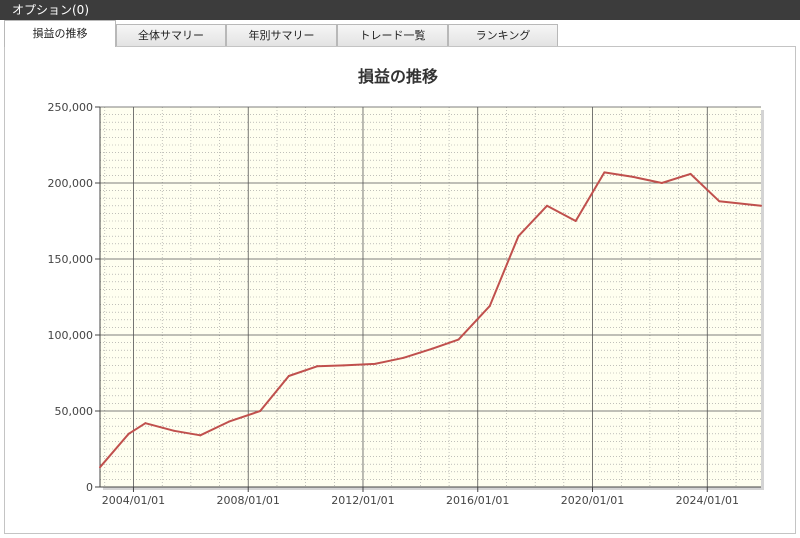 This screenshot has height=538, width=800. Describe the element at coordinates (71, 107) in the screenshot. I see `y-tick-label: 250,000` at that location.